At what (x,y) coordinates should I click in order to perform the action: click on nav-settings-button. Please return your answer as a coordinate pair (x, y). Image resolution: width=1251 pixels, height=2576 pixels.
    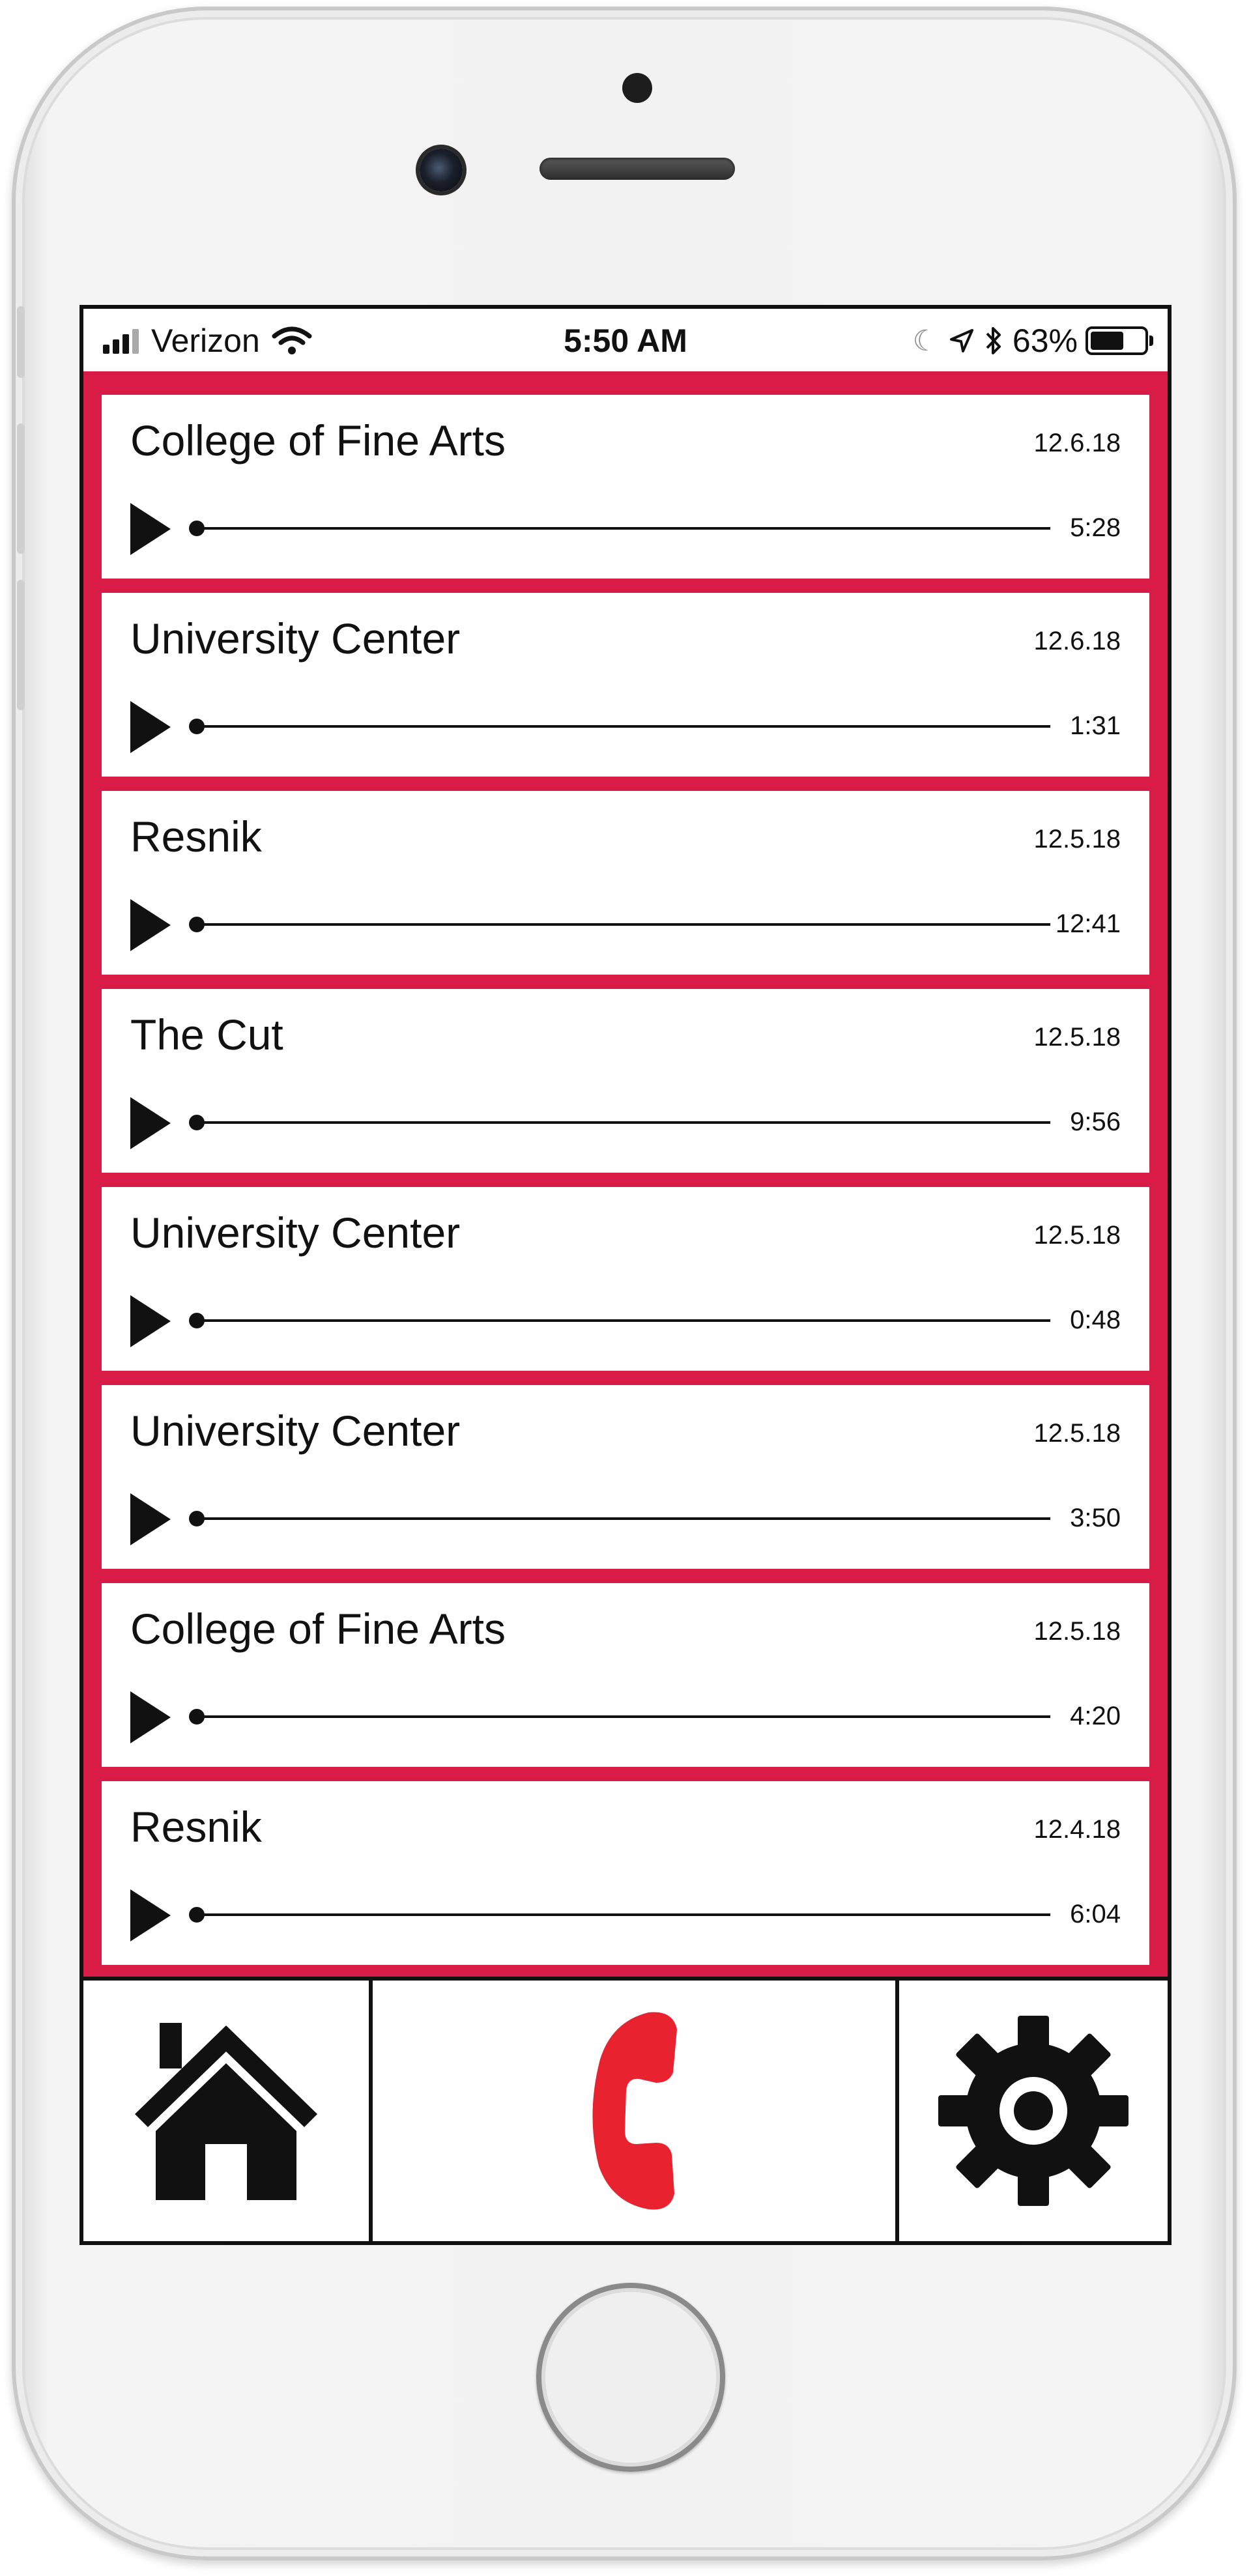
    Looking at the image, I should click on (1033, 2111).